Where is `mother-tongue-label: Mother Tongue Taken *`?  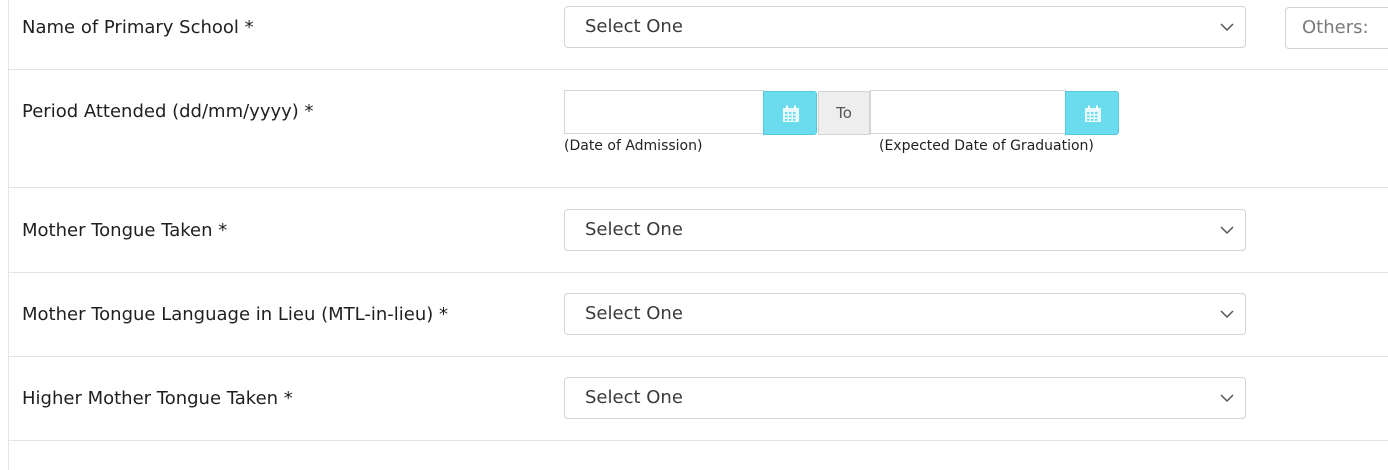
mother-tongue-label: Mother Tongue Taken * is located at coordinates (125, 230).